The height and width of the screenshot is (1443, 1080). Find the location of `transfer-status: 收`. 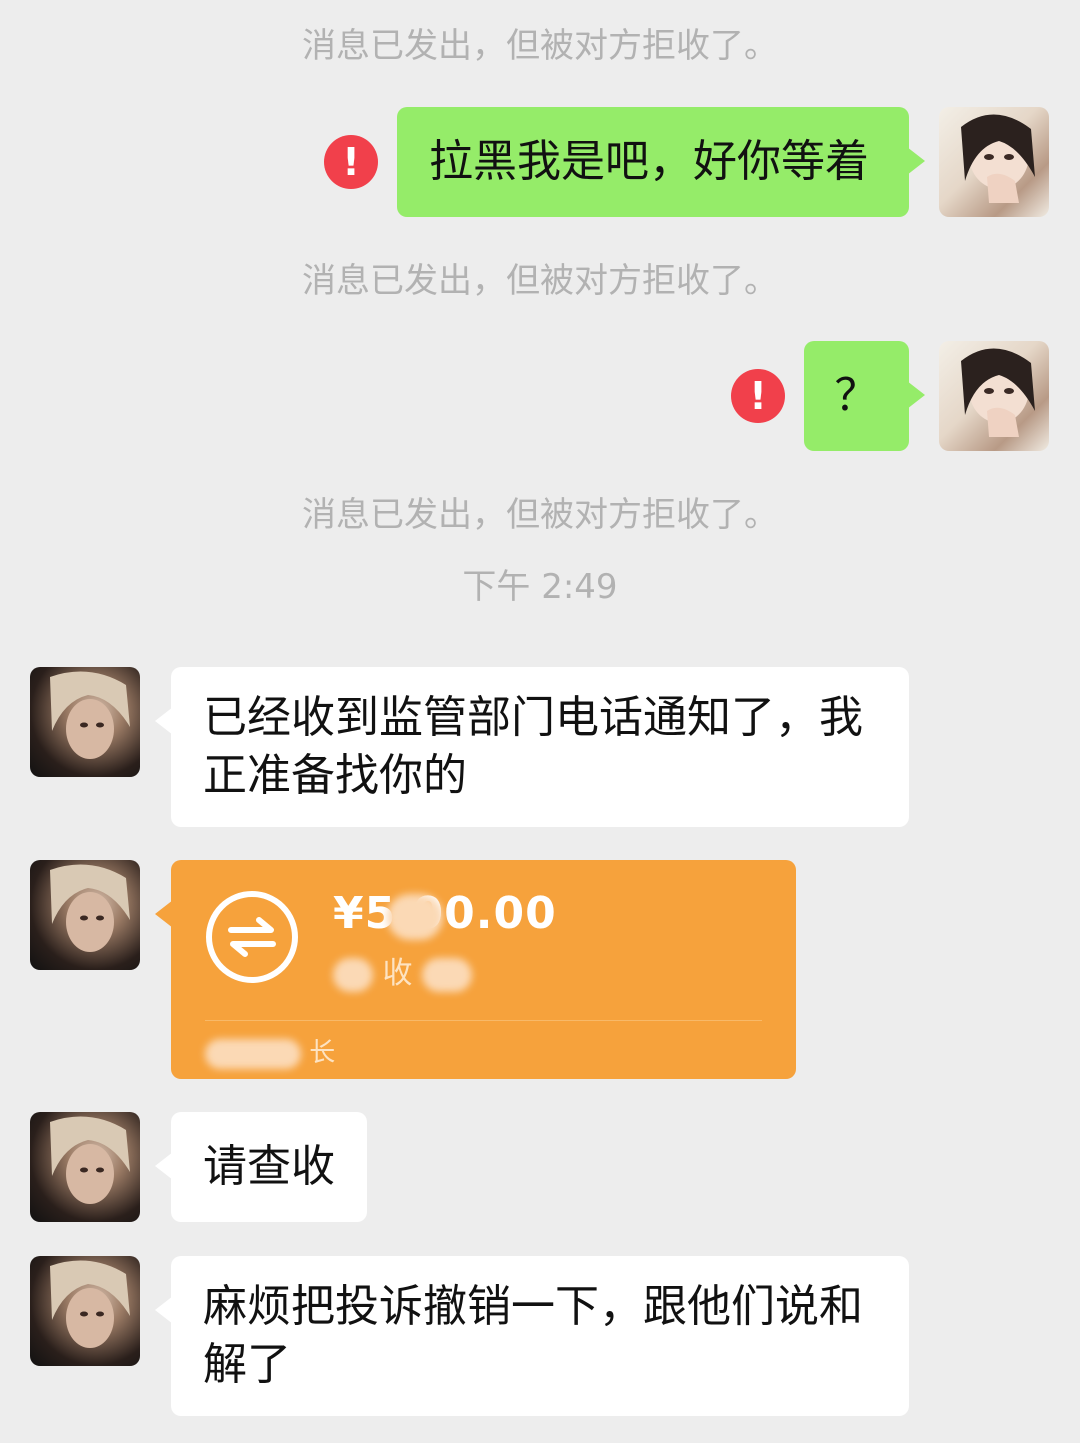

transfer-status: 收 is located at coordinates (403, 970).